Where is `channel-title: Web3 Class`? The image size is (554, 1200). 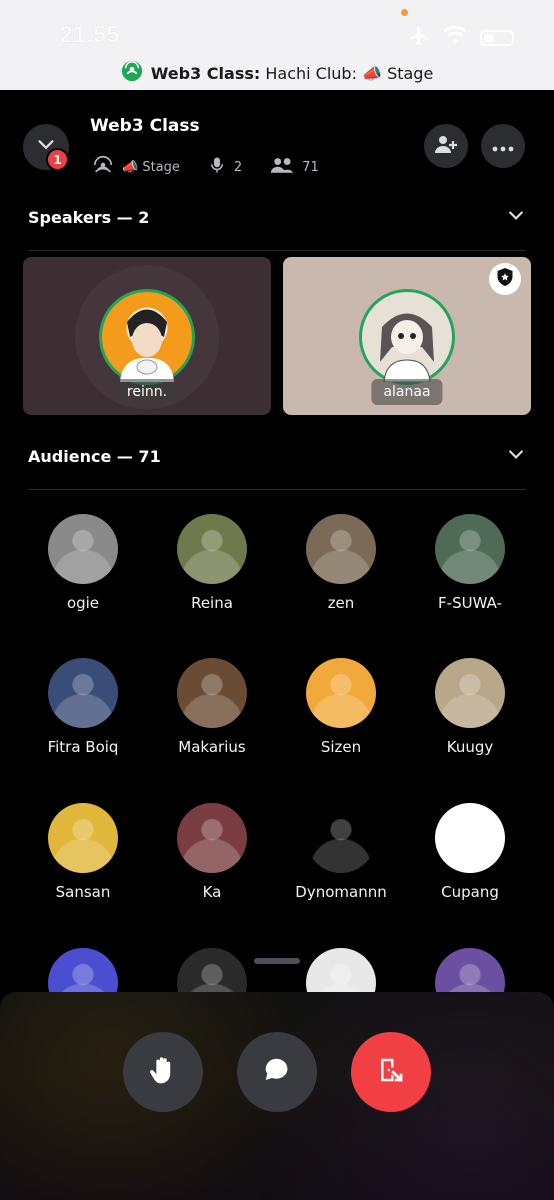 channel-title: Web3 Class is located at coordinates (145, 126).